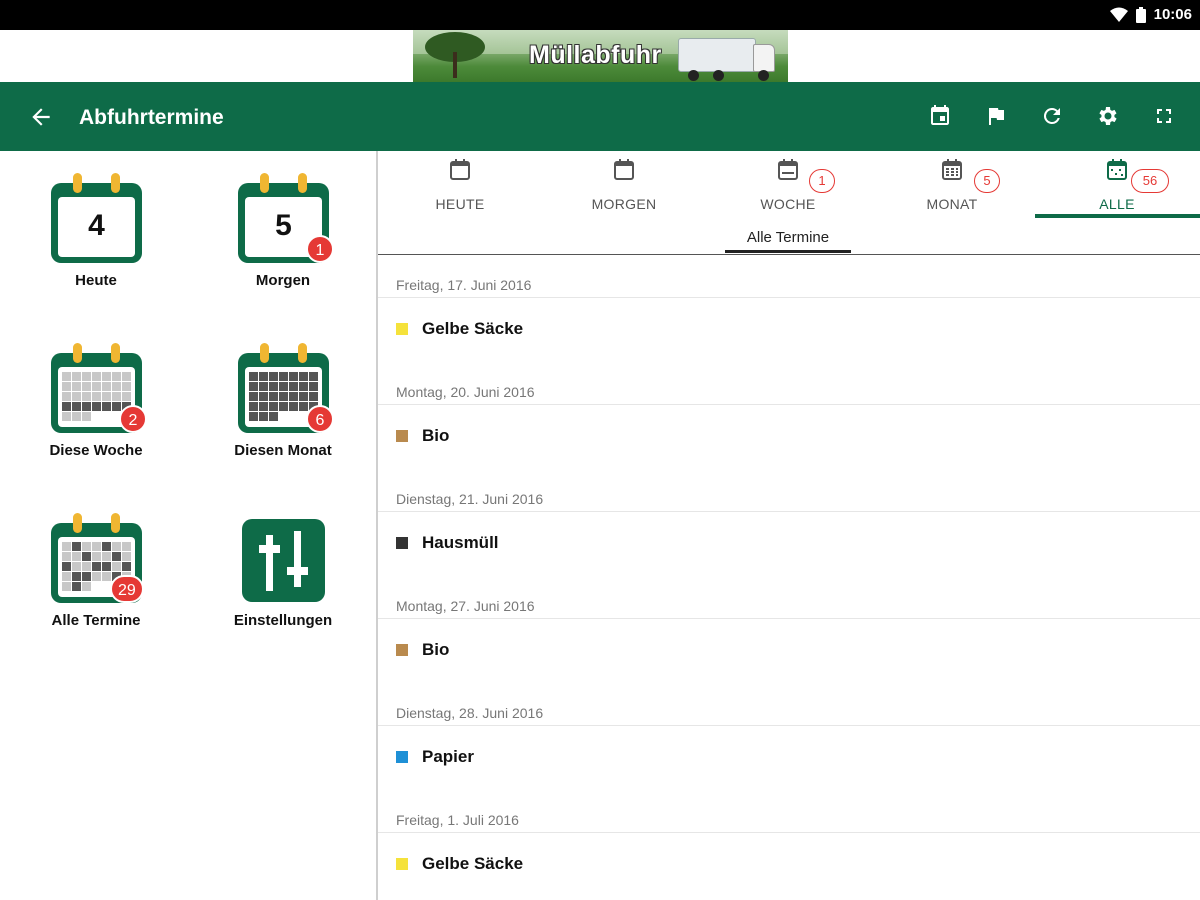 This screenshot has width=1200, height=900. Describe the element at coordinates (283, 620) in the screenshot. I see `tile-label: Einstellungen` at that location.